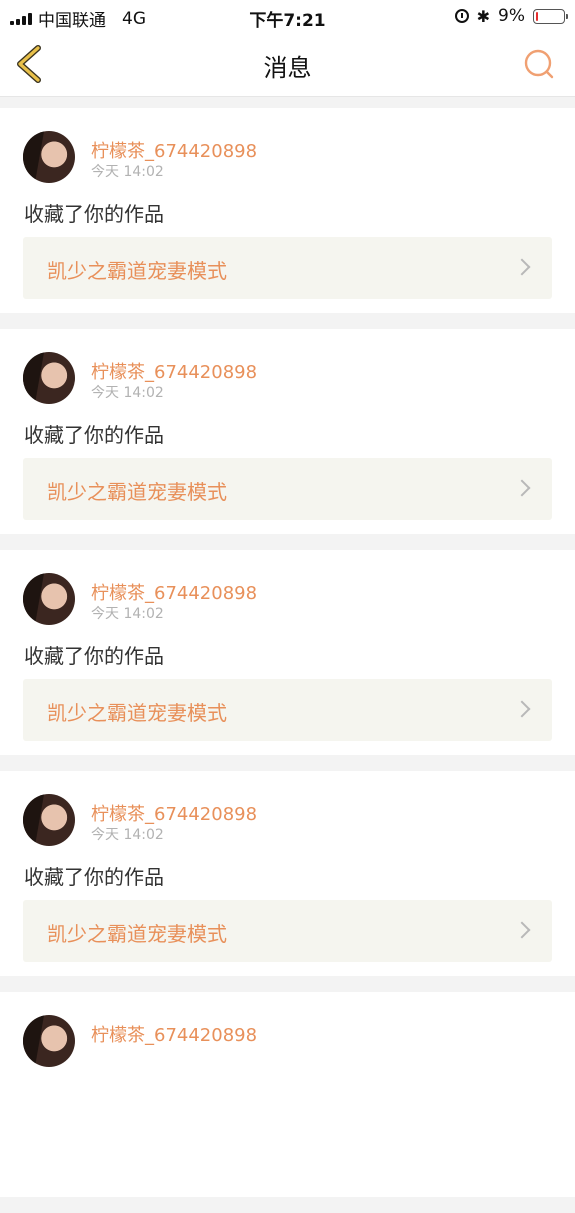 This screenshot has height=1213, width=575. I want to click on battery-icon, so click(550, 16).